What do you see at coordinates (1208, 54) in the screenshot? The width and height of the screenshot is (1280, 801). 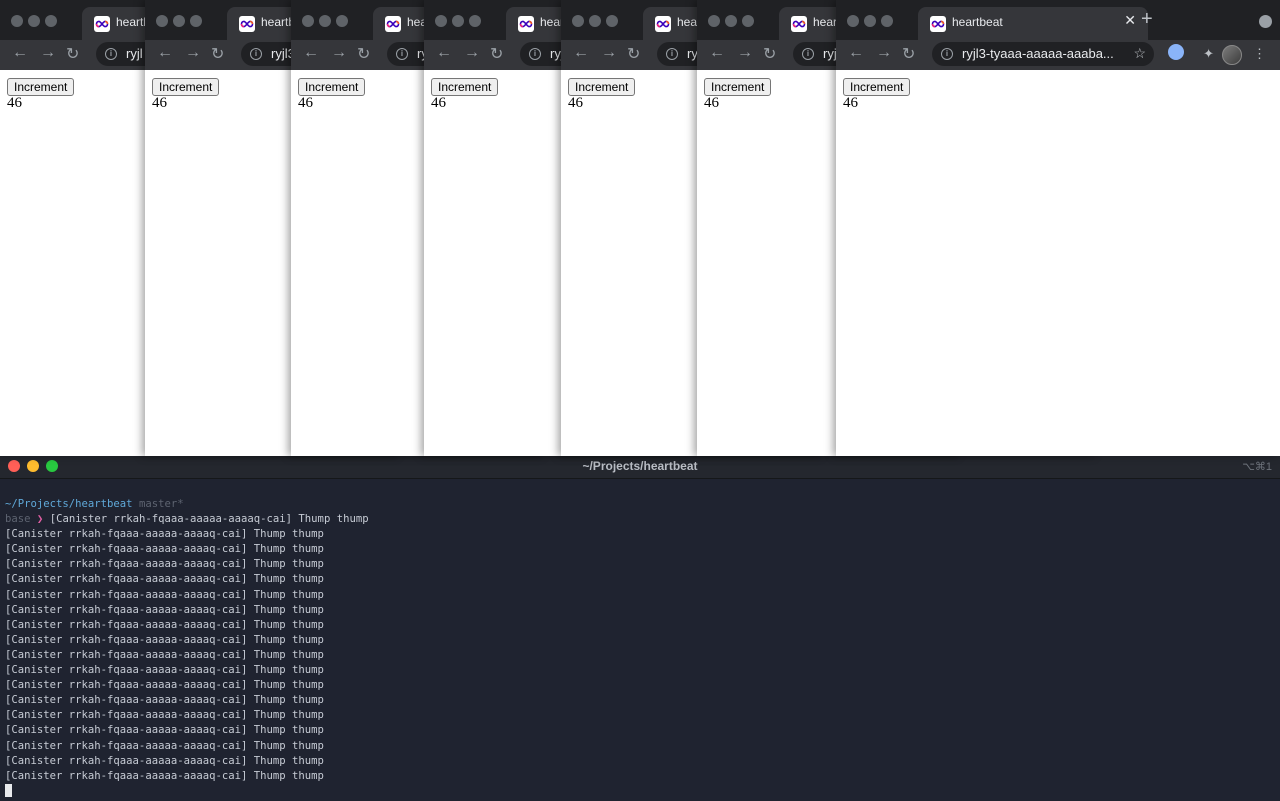 I see `puzzle-icon: ✦` at bounding box center [1208, 54].